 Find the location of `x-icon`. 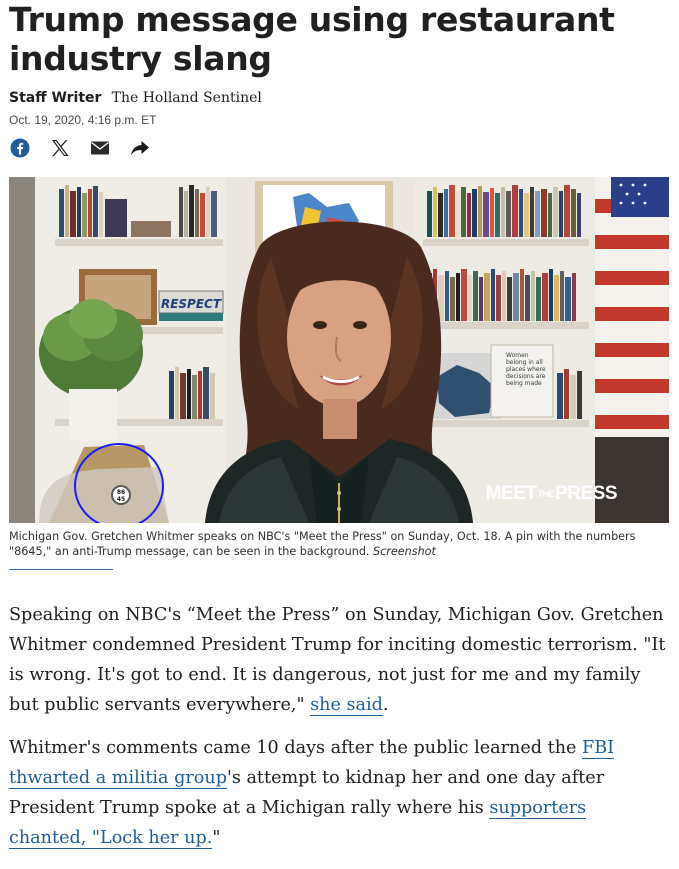

x-icon is located at coordinates (60, 148).